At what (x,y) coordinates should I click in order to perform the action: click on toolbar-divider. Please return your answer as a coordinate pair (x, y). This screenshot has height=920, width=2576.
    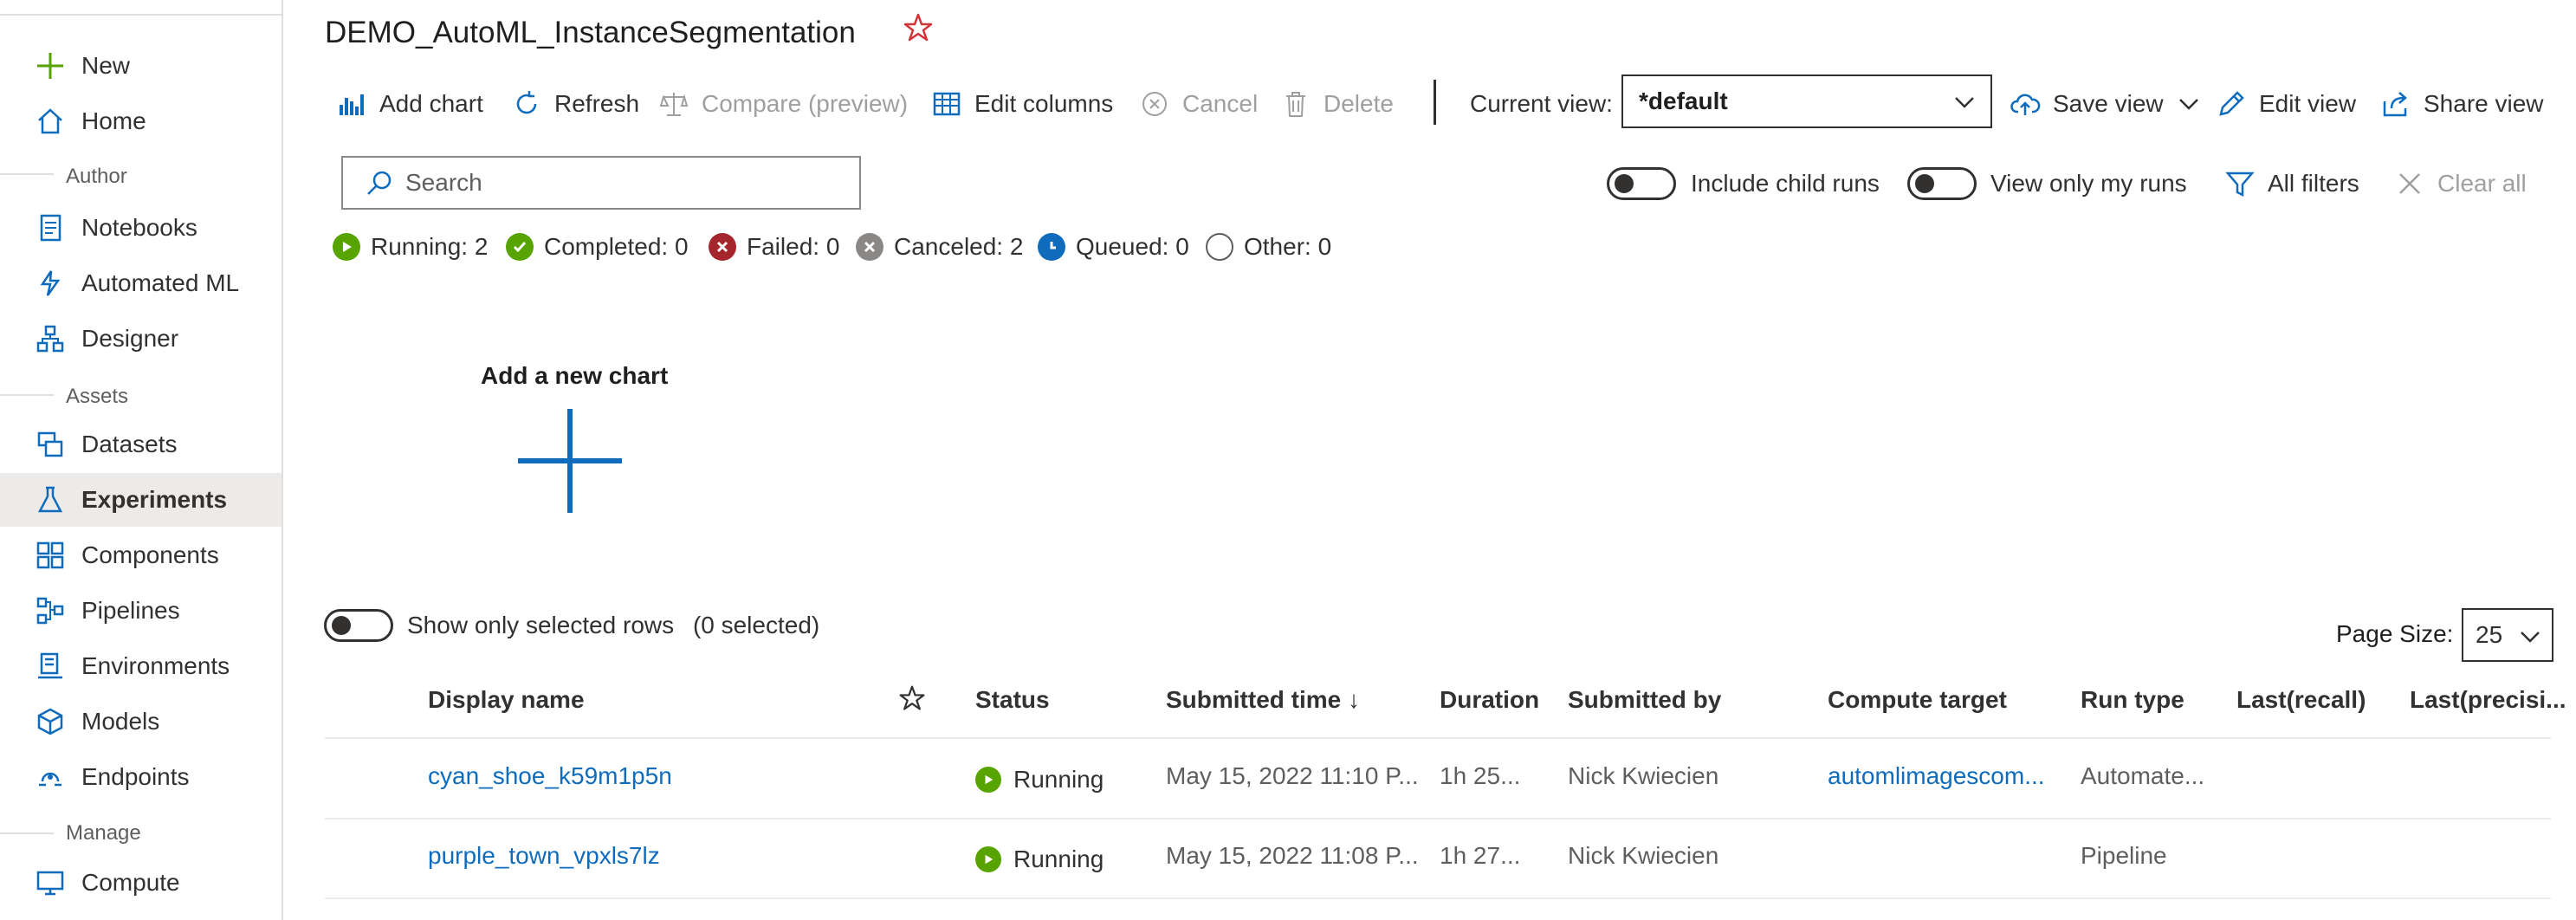
    Looking at the image, I should click on (1435, 103).